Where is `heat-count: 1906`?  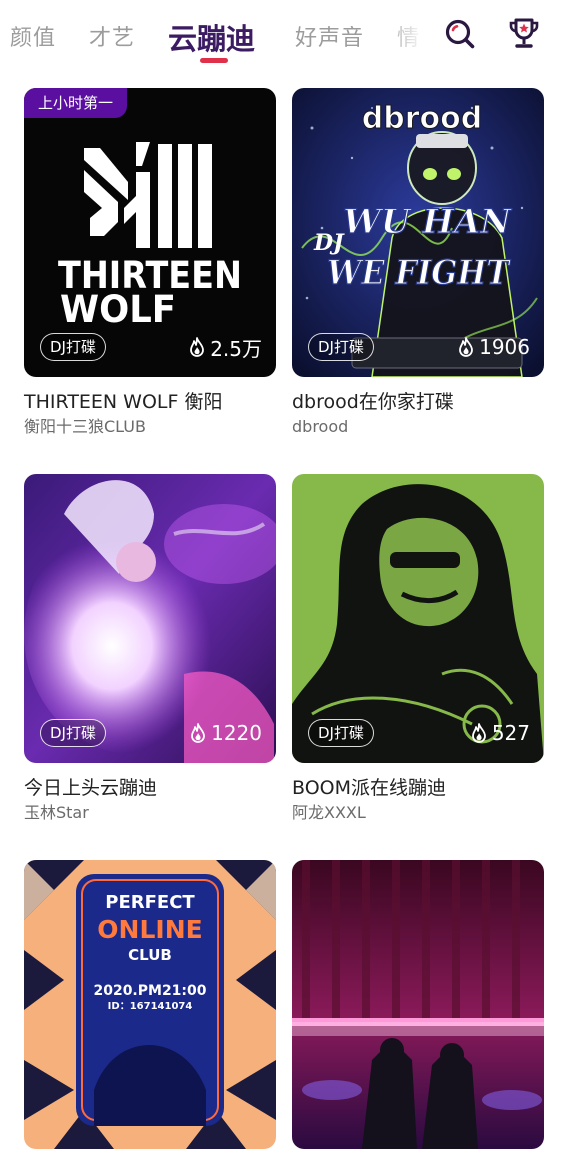 heat-count: 1906 is located at coordinates (494, 347).